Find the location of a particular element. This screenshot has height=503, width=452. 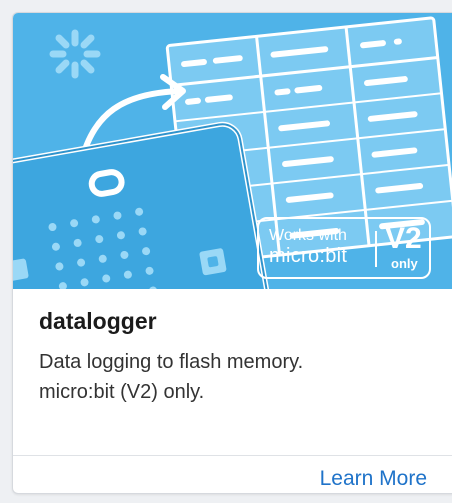

description-line: micro:bit (V2) only. is located at coordinates (122, 392).